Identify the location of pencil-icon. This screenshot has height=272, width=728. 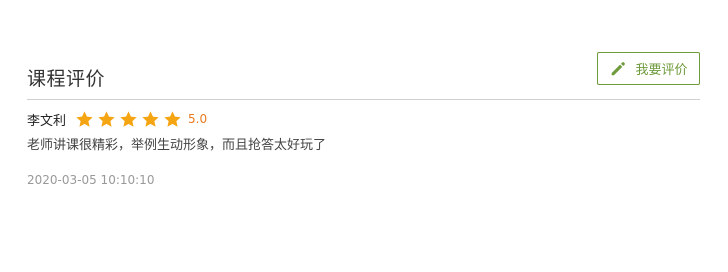
(619, 68).